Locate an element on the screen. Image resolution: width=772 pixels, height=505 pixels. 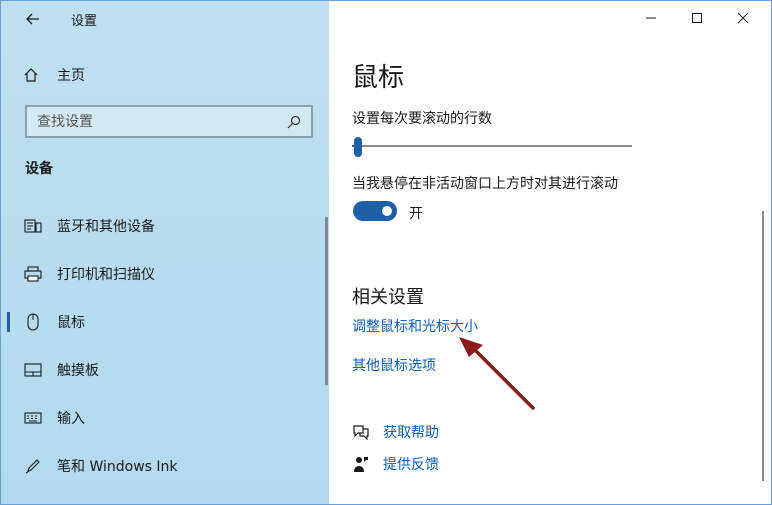
sidebar-item-label: 蓝牙和其他设备 is located at coordinates (106, 227).